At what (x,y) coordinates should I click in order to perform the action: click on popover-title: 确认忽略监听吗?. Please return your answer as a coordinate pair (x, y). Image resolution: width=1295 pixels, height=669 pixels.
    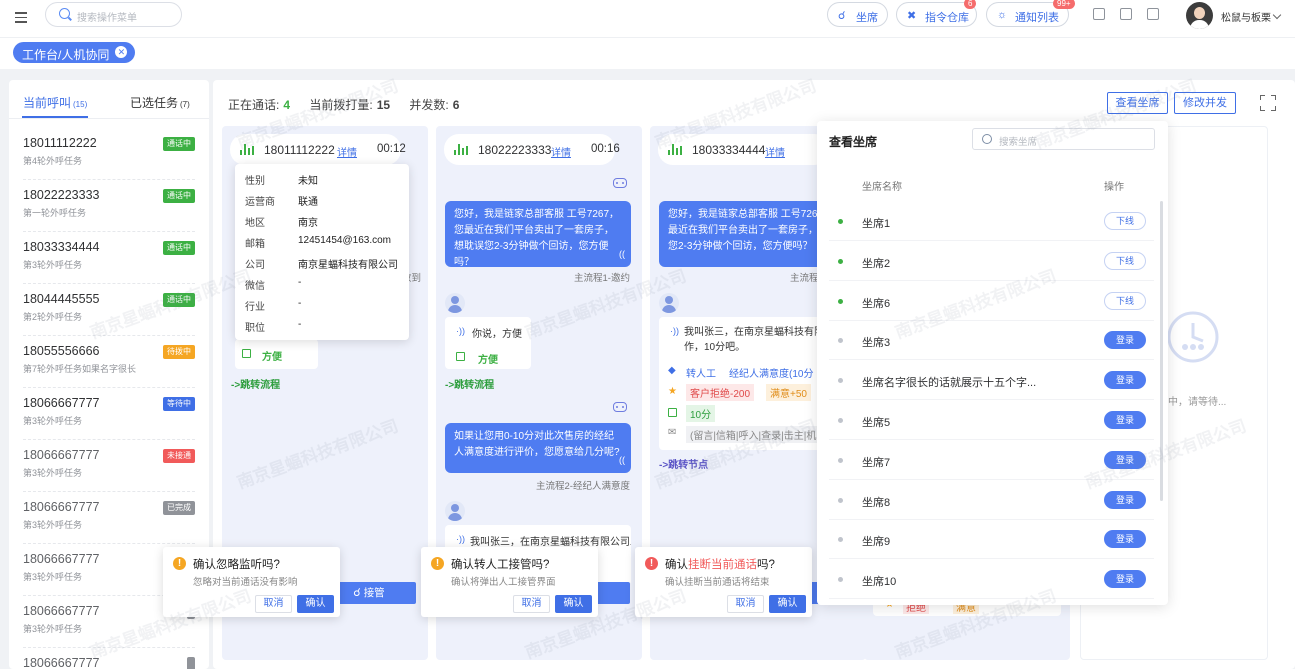
    Looking at the image, I should click on (236, 564).